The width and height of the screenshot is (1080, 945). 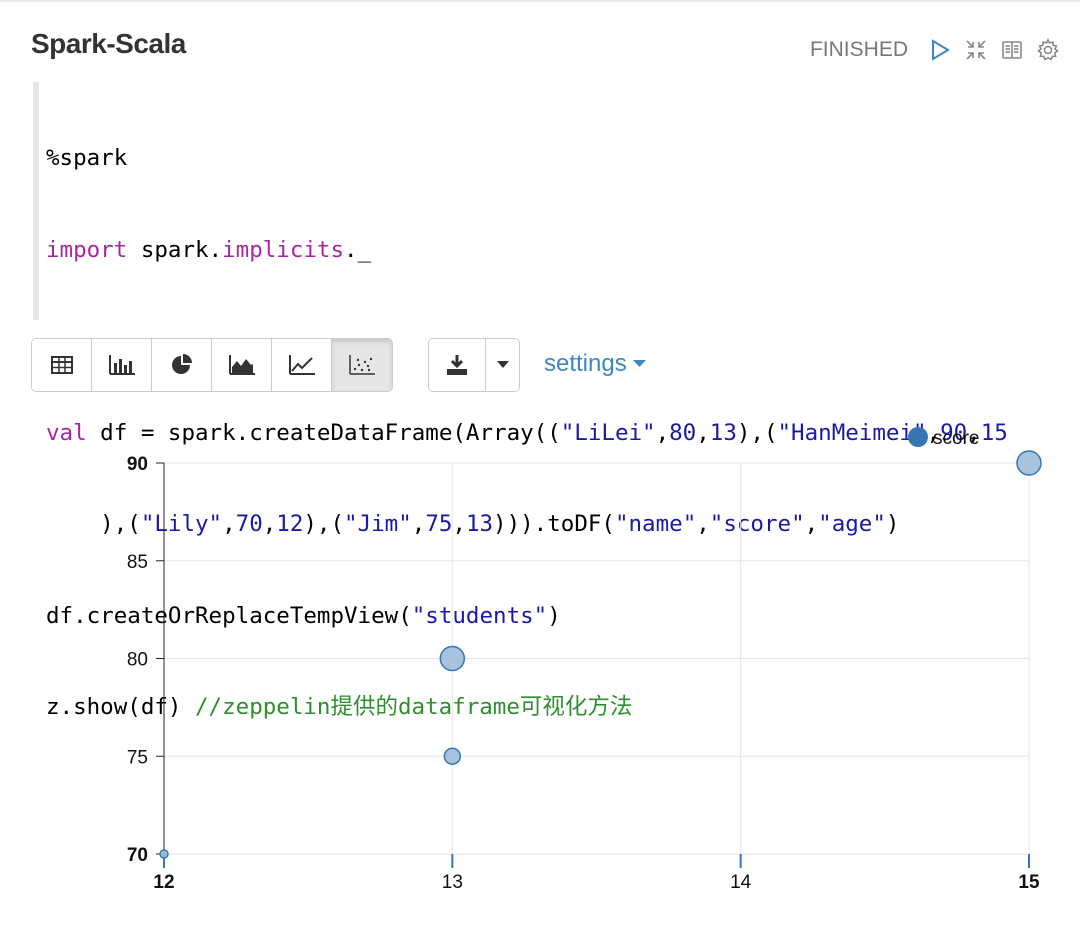 What do you see at coordinates (137, 757) in the screenshot?
I see `y-tick-label: 75` at bounding box center [137, 757].